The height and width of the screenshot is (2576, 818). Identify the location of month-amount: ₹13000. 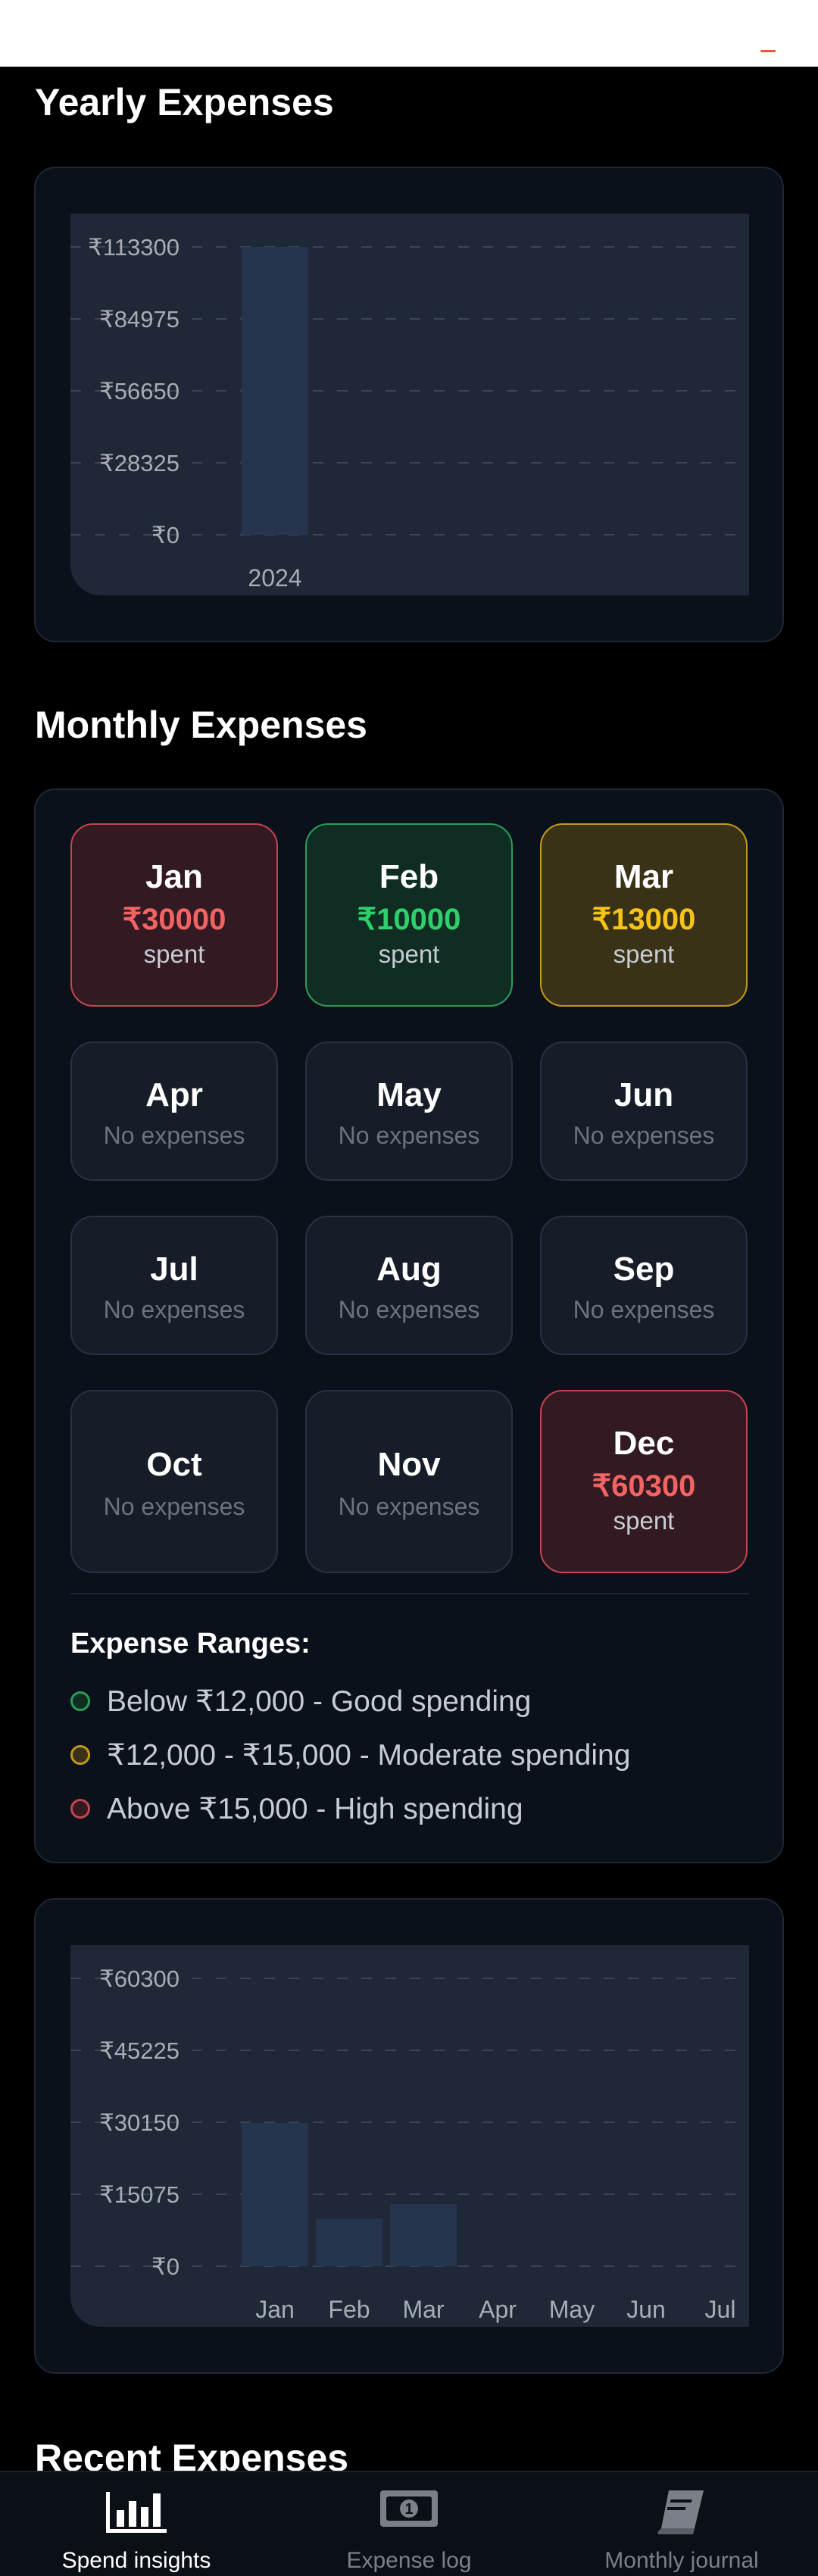
(644, 920).